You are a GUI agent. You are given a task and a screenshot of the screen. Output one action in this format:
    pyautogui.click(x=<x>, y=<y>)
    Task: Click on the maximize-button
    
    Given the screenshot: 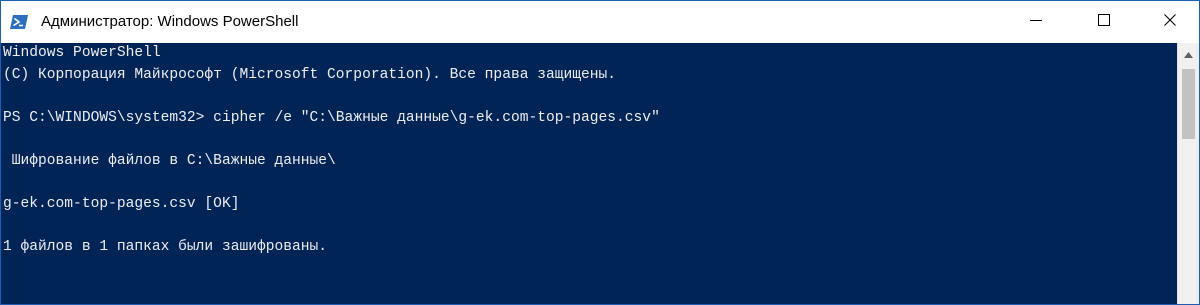 What is the action you would take?
    pyautogui.click(x=1104, y=22)
    